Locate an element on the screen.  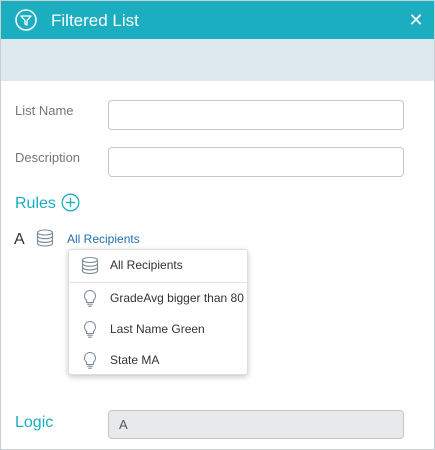
logic-label: Logic is located at coordinates (34, 422).